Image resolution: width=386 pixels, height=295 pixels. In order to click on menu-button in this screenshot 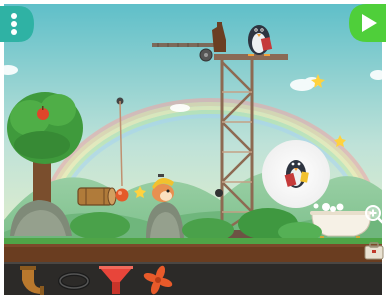, I will do `click(17, 24)`.